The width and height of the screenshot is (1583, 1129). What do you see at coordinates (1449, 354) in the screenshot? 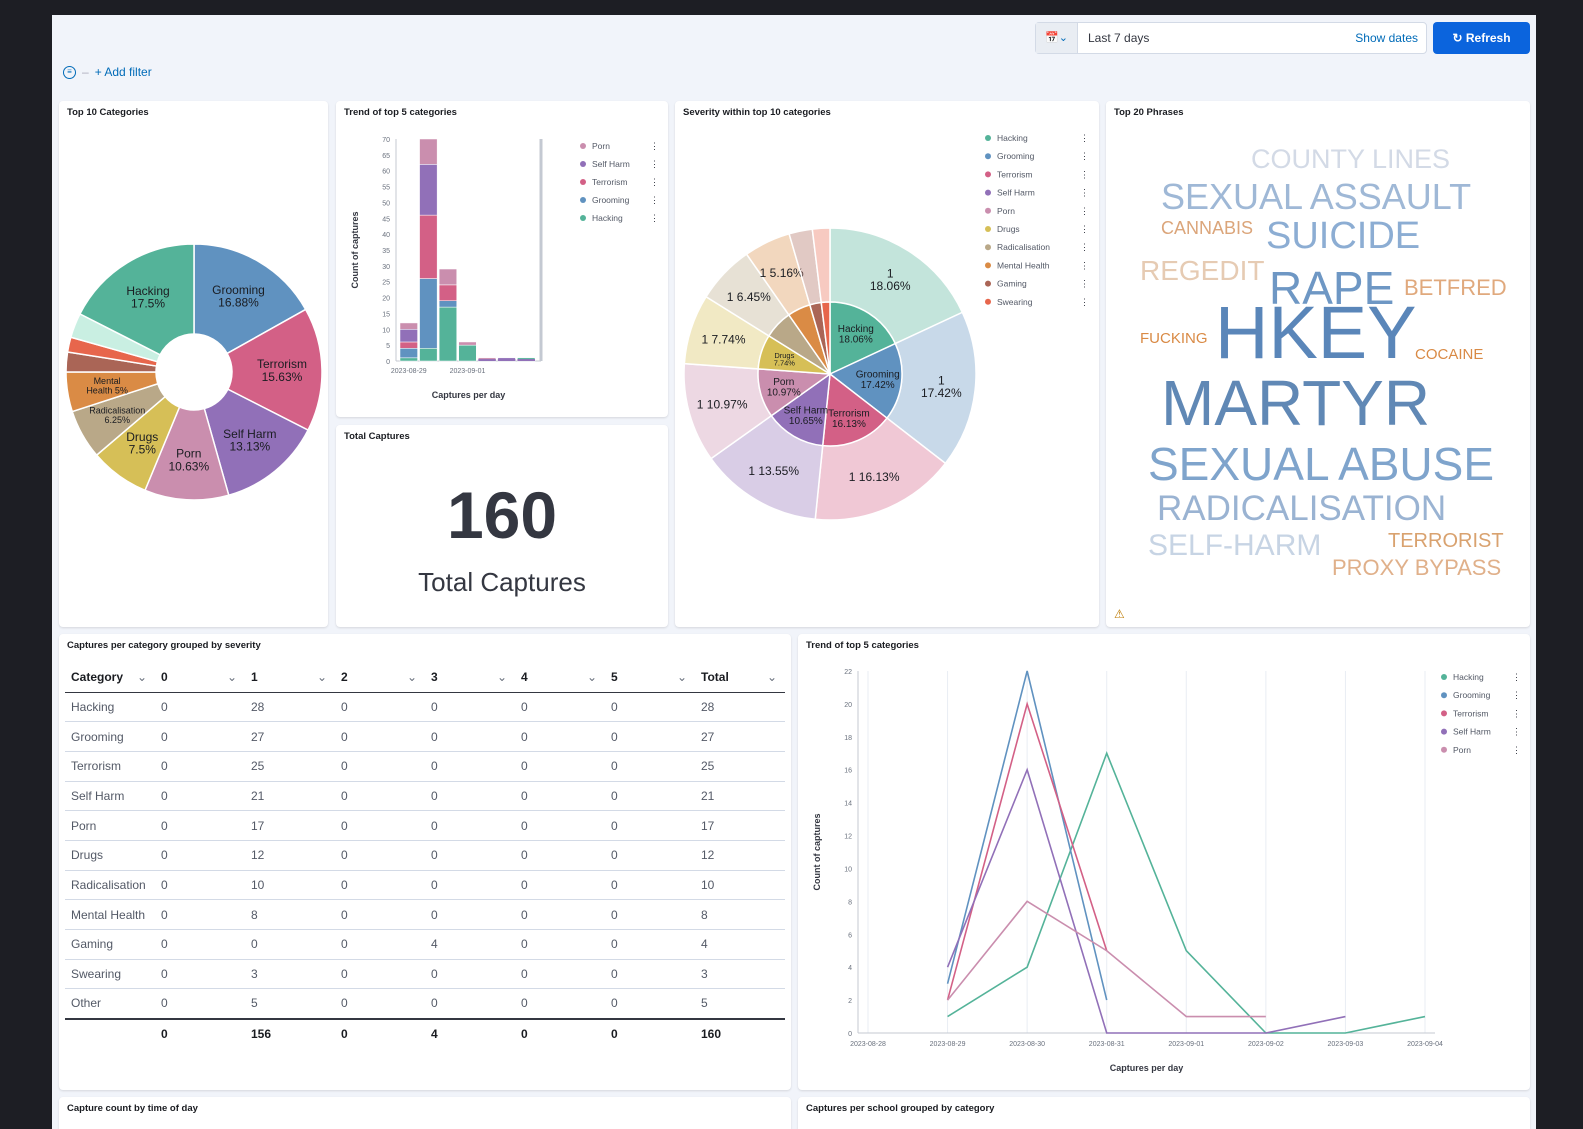
I see `word-cloud-term: COCAINE` at bounding box center [1449, 354].